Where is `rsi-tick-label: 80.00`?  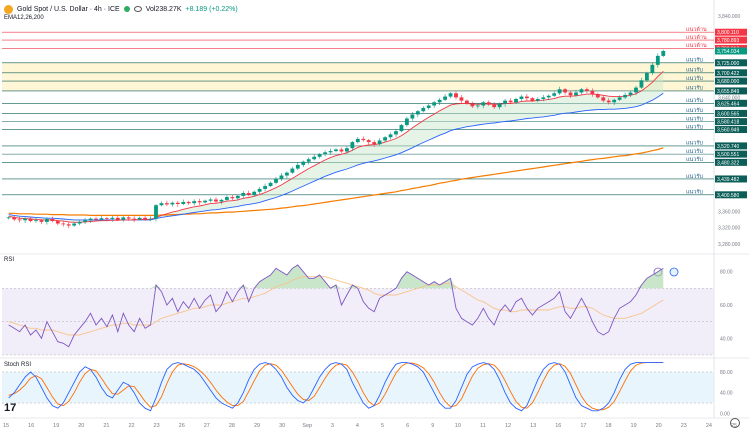
rsi-tick-label: 80.00 is located at coordinates (726, 273).